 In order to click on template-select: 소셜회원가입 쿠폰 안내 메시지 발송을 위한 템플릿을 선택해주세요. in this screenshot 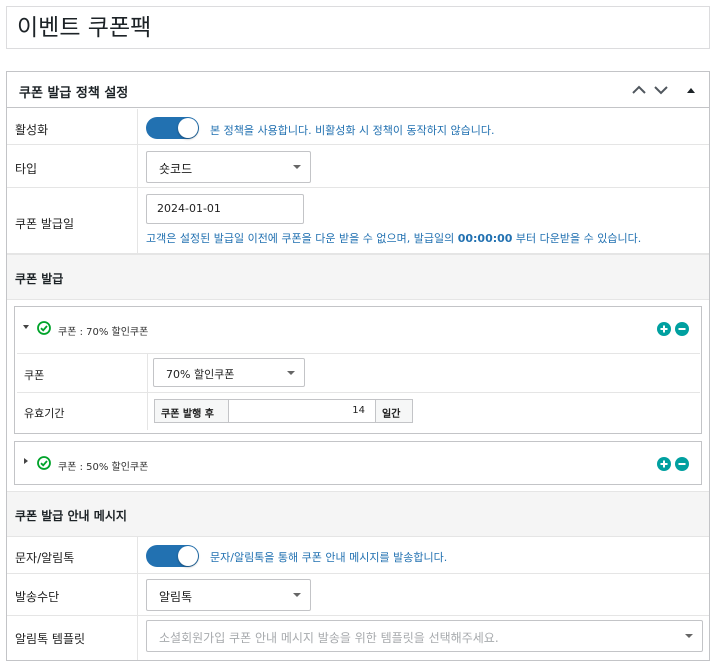, I will do `click(424, 636)`.